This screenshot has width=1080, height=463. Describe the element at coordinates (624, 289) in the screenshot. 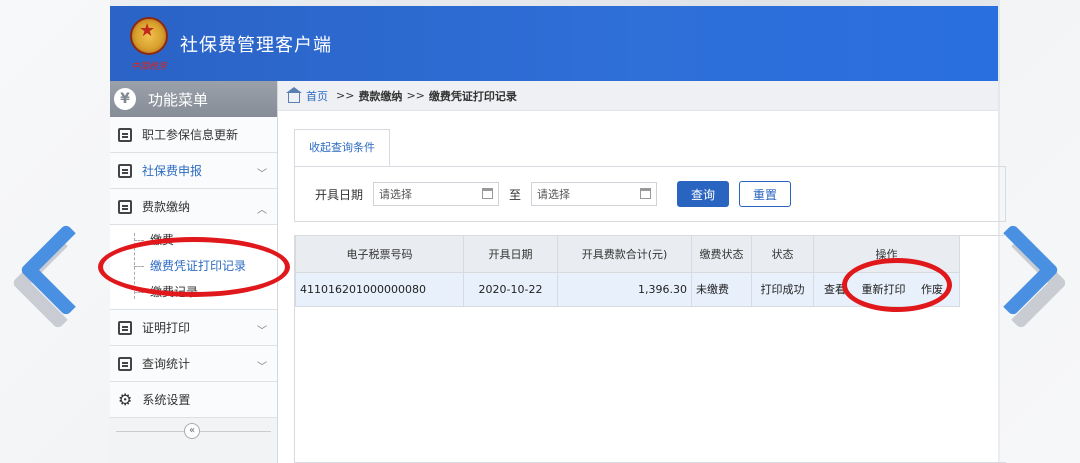

I see `total-amount-cell: 1,396.30` at that location.